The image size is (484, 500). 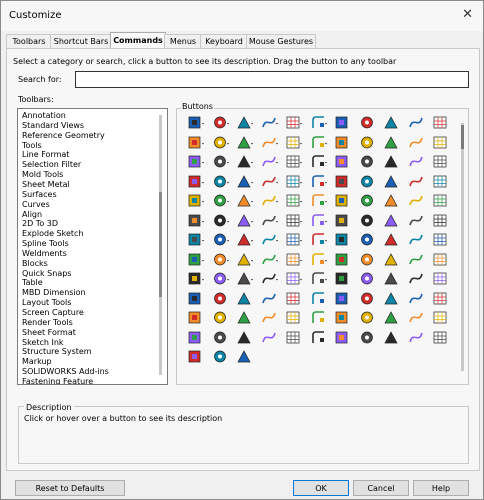 What do you see at coordinates (138, 40) in the screenshot?
I see `tab-commands: Commands` at bounding box center [138, 40].